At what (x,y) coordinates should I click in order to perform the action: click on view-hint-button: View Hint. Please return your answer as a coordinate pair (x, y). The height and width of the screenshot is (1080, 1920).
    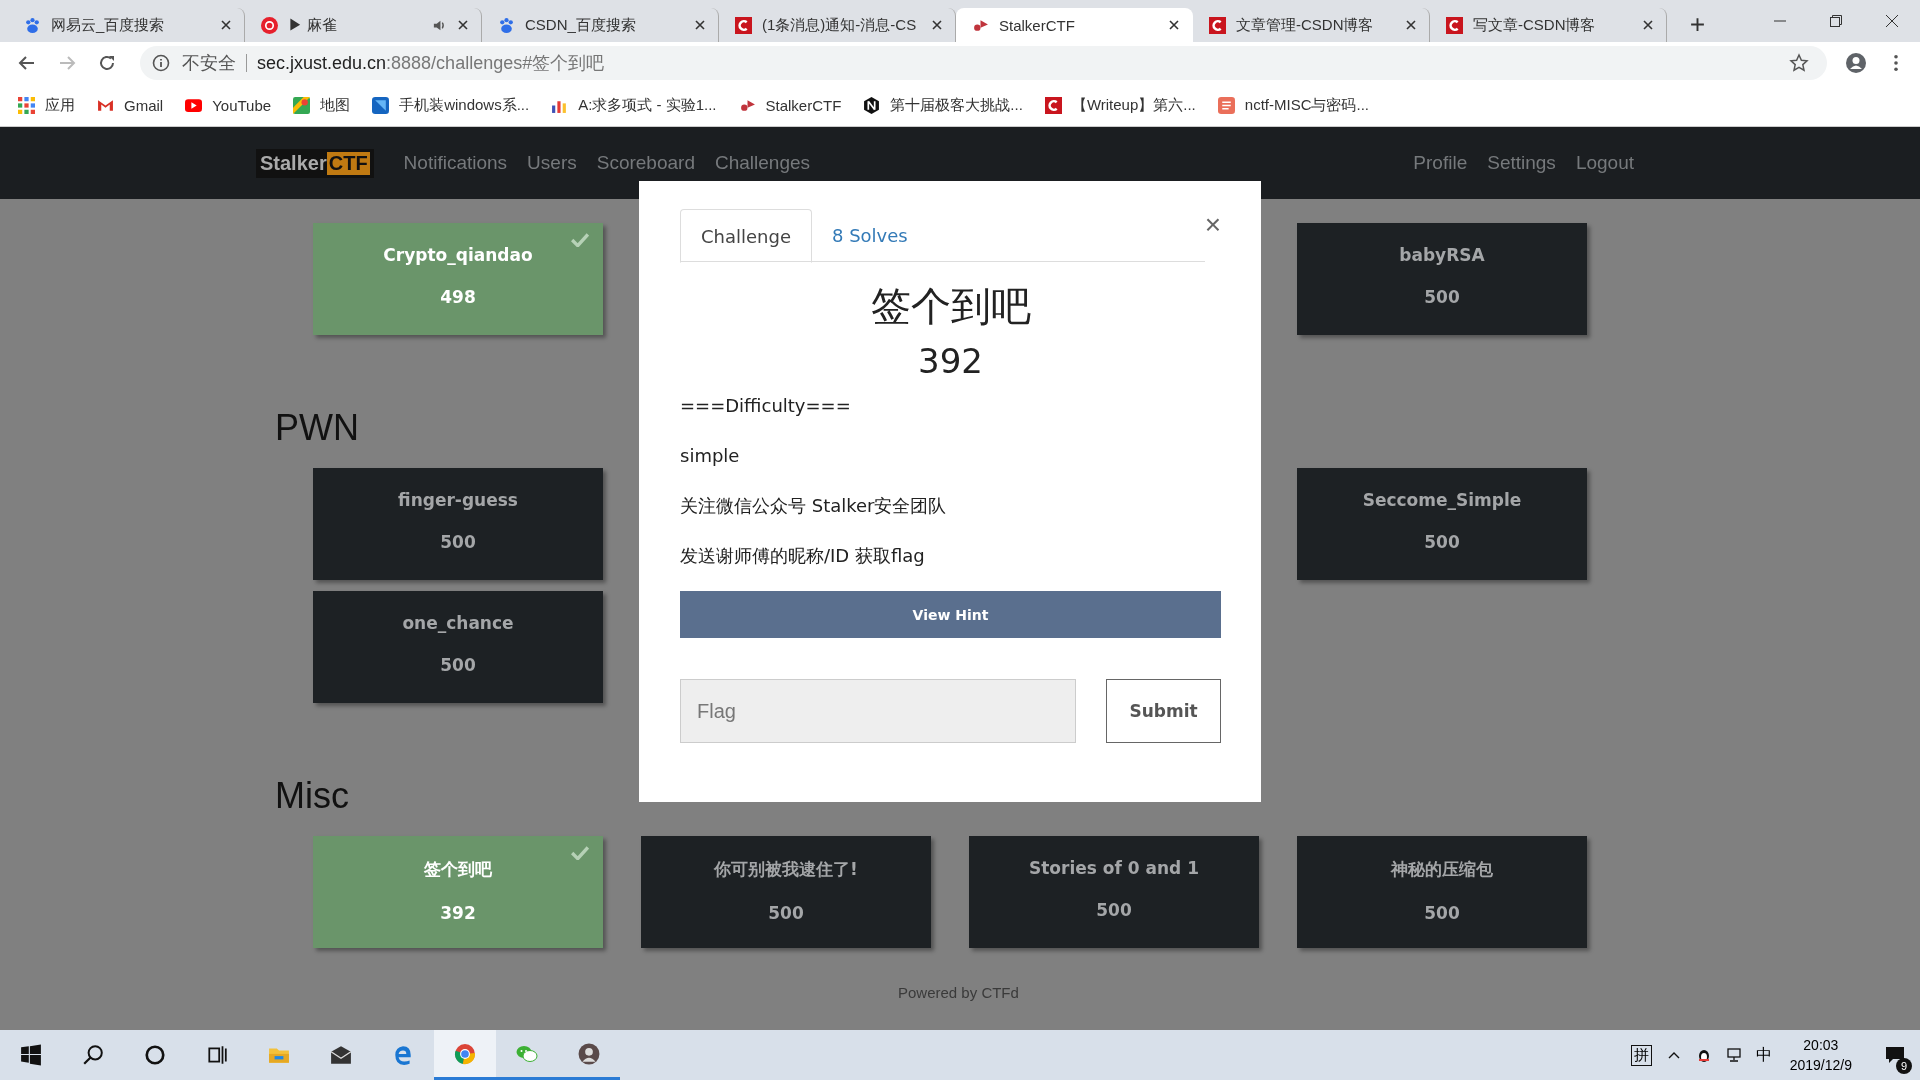
    Looking at the image, I should click on (950, 614).